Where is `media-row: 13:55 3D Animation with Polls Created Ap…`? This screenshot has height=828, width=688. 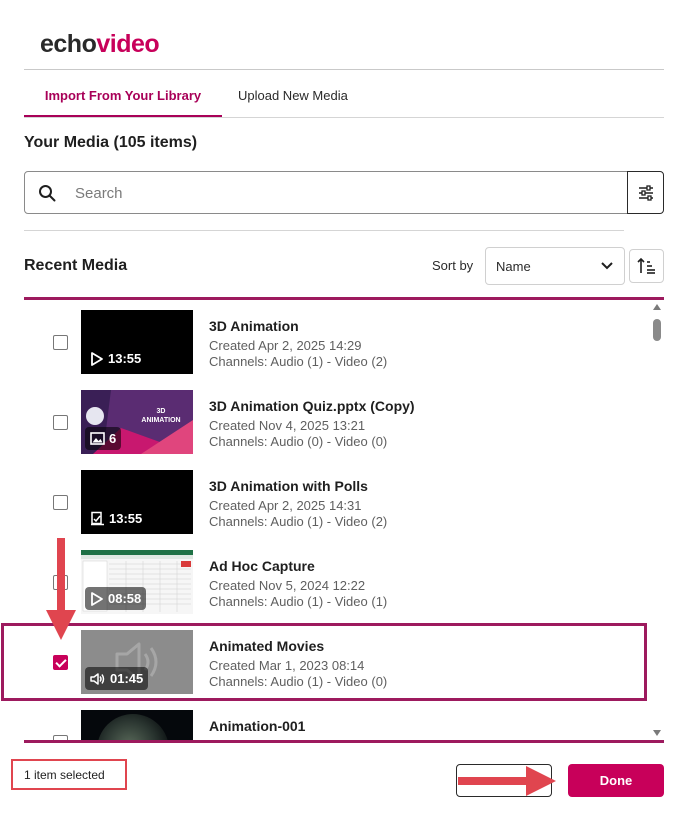
media-row: 13:55 3D Animation with Polls Created Ap… is located at coordinates (336, 508).